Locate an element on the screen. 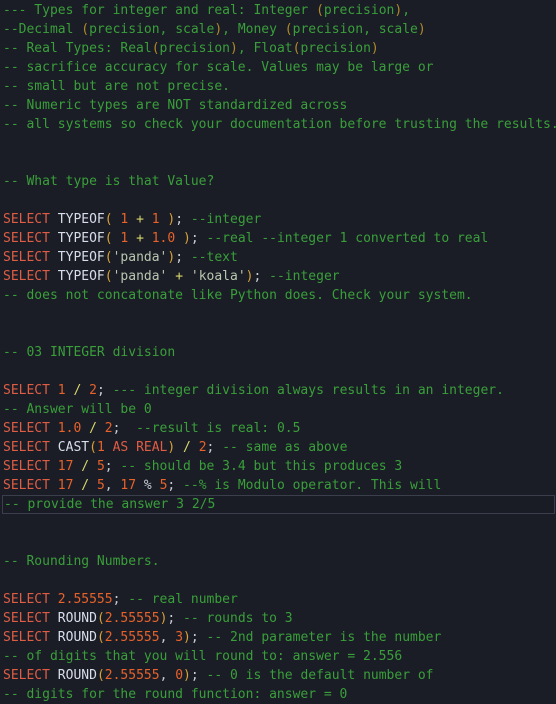  code-token-cmt: --real --integer 1 converted to real is located at coordinates (347, 238).